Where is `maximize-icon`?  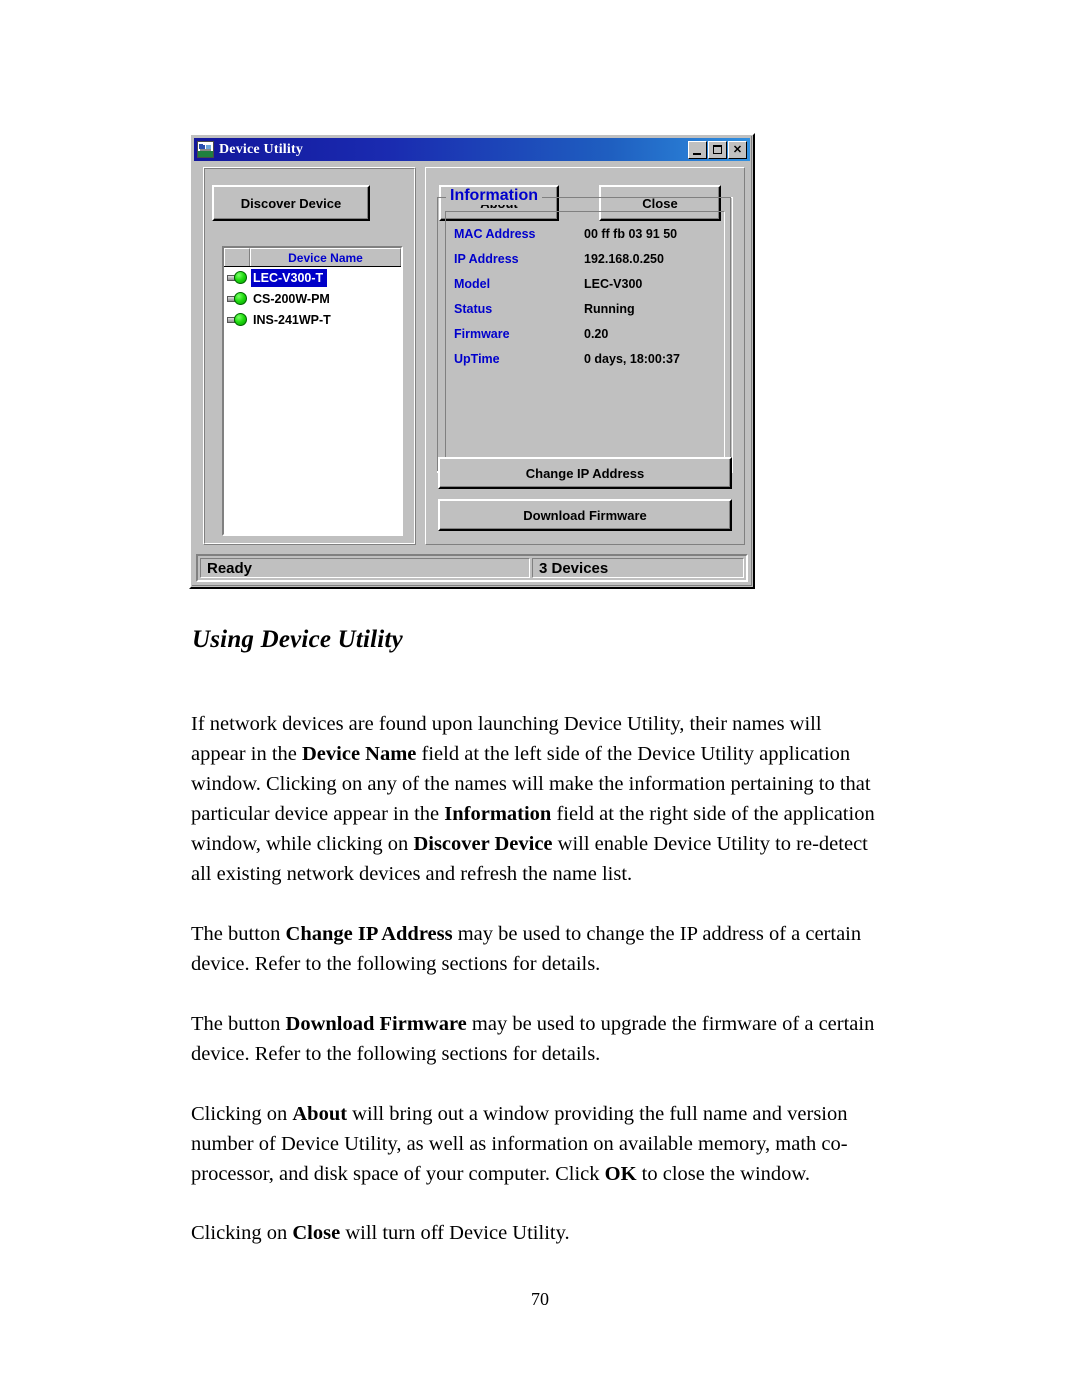
maximize-icon is located at coordinates (717, 149).